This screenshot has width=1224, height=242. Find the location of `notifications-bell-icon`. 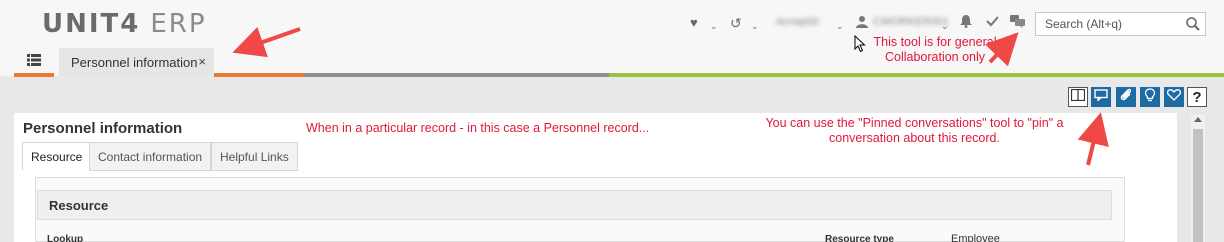

notifications-bell-icon is located at coordinates (966, 23).